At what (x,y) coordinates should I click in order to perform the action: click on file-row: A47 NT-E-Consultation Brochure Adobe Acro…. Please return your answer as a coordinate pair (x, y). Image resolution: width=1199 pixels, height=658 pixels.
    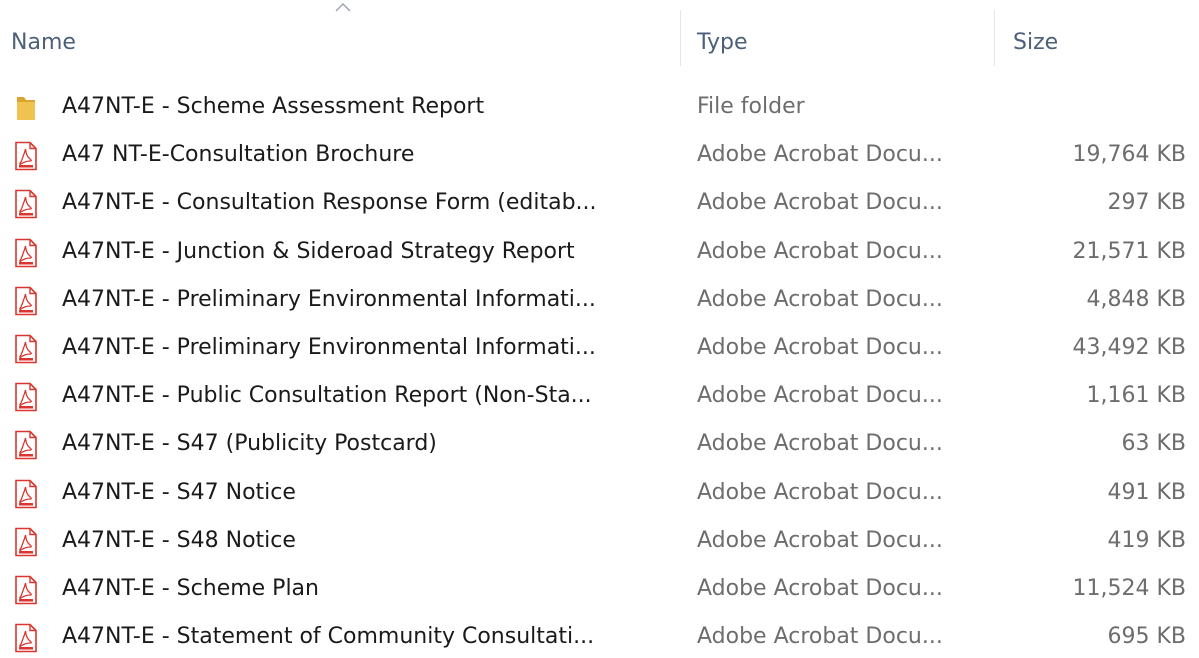
    Looking at the image, I should click on (599, 156).